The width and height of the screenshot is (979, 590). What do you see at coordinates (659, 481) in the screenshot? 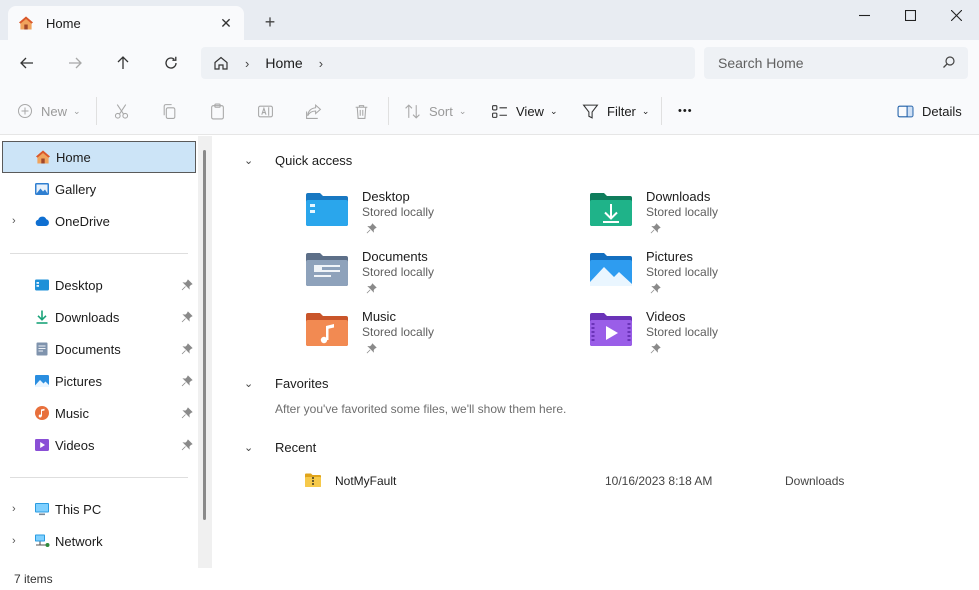
I see `recent-file-date: 10/16/2023 8:18 AM` at bounding box center [659, 481].